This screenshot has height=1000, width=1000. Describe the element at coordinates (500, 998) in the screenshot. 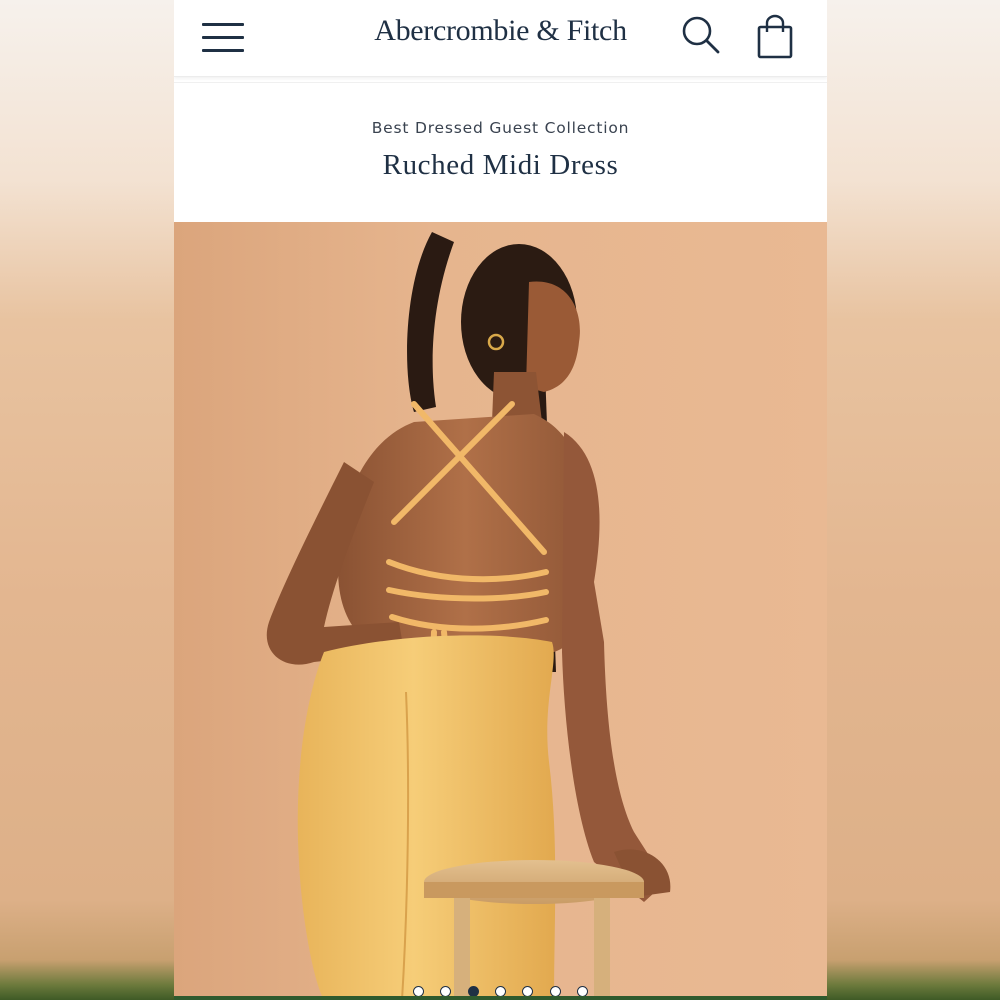

I see `bottom-accent-bar` at that location.